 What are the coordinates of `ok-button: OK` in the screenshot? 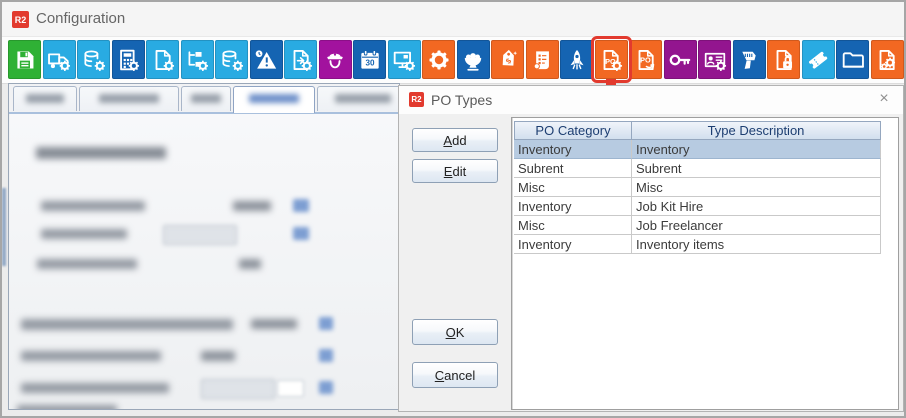 It's located at (455, 332).